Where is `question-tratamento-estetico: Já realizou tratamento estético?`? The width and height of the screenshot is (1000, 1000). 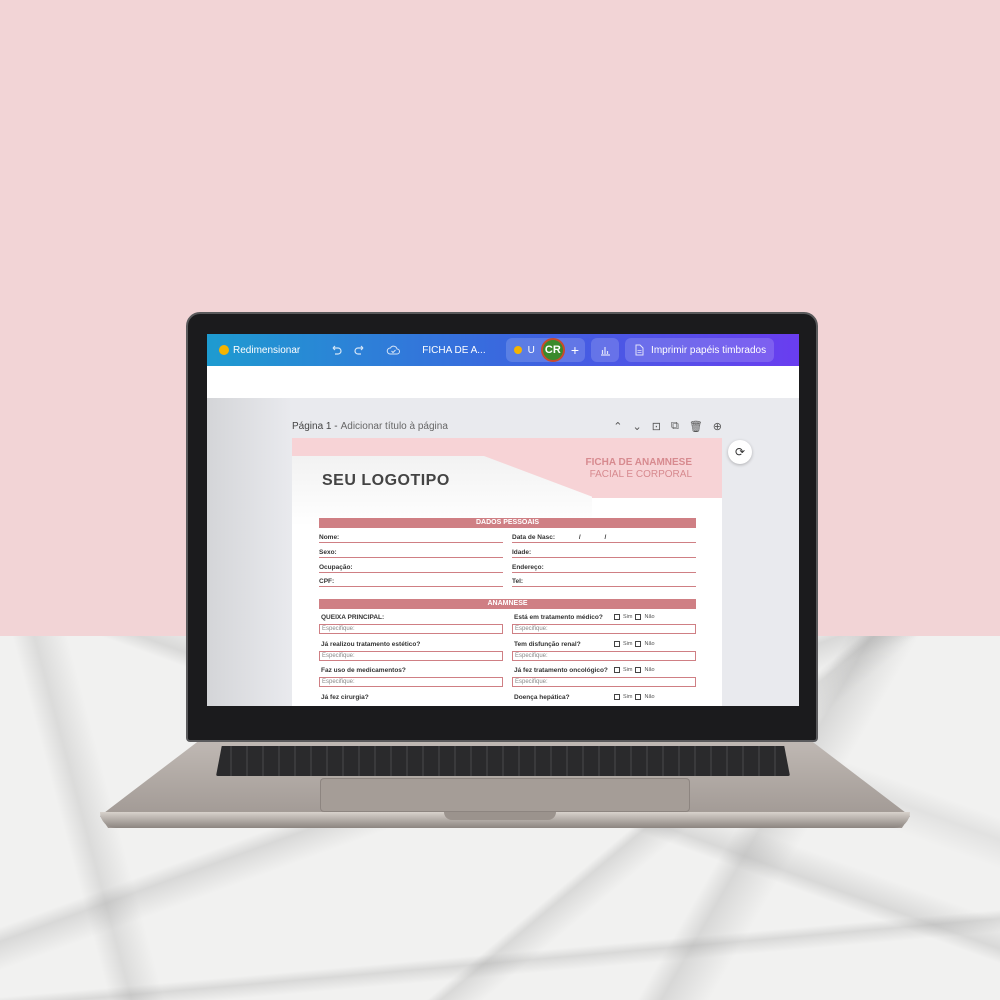 question-tratamento-estetico: Já realizou tratamento estético? is located at coordinates (371, 644).